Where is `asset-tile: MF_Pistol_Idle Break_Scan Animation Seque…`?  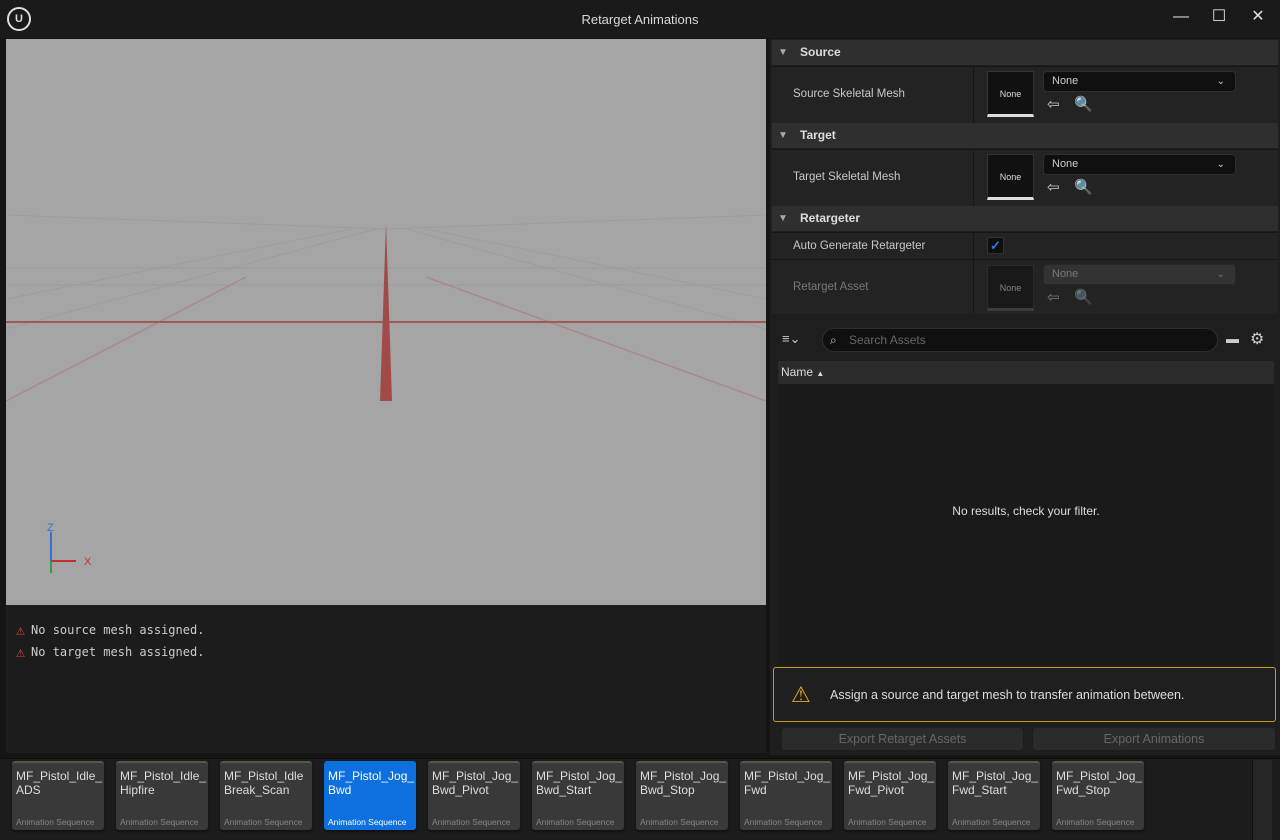
asset-tile: MF_Pistol_Idle Break_Scan Animation Seque… is located at coordinates (266, 795).